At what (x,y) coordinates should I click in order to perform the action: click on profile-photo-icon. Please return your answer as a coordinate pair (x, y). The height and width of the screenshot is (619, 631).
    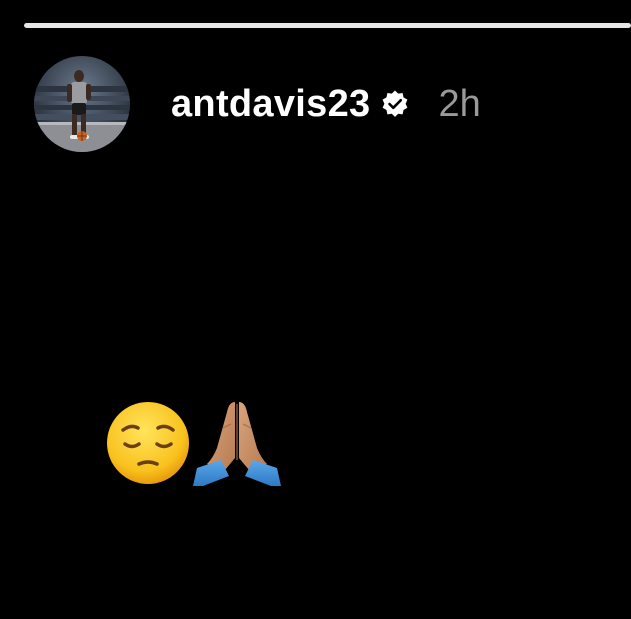
    Looking at the image, I should click on (82, 104).